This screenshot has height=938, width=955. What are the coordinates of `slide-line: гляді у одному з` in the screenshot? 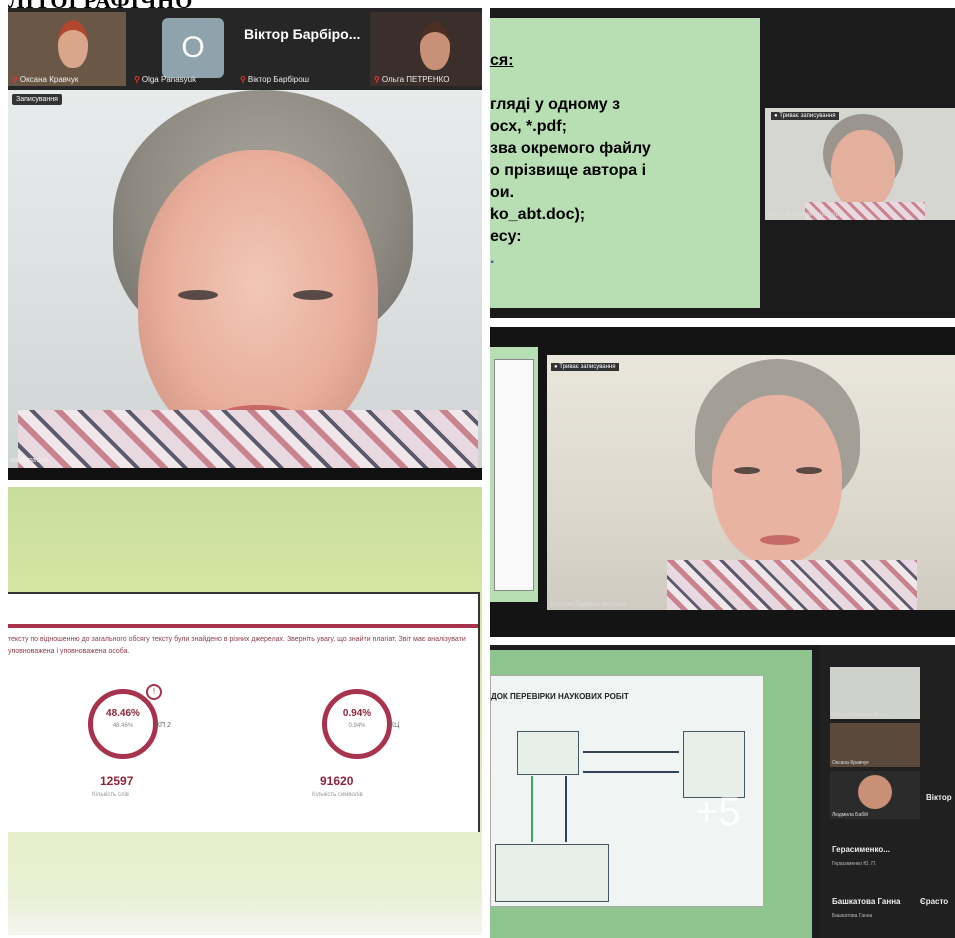 It's located at (555, 104).